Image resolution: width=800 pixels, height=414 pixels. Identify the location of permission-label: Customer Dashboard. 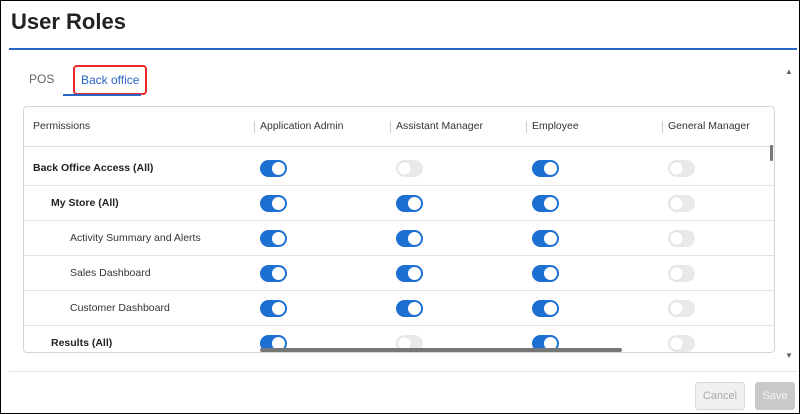
(120, 308).